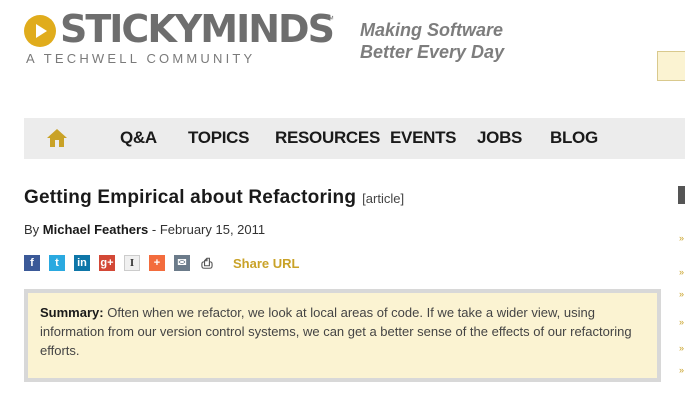  Describe the element at coordinates (671, 66) in the screenshot. I see `search-input` at that location.